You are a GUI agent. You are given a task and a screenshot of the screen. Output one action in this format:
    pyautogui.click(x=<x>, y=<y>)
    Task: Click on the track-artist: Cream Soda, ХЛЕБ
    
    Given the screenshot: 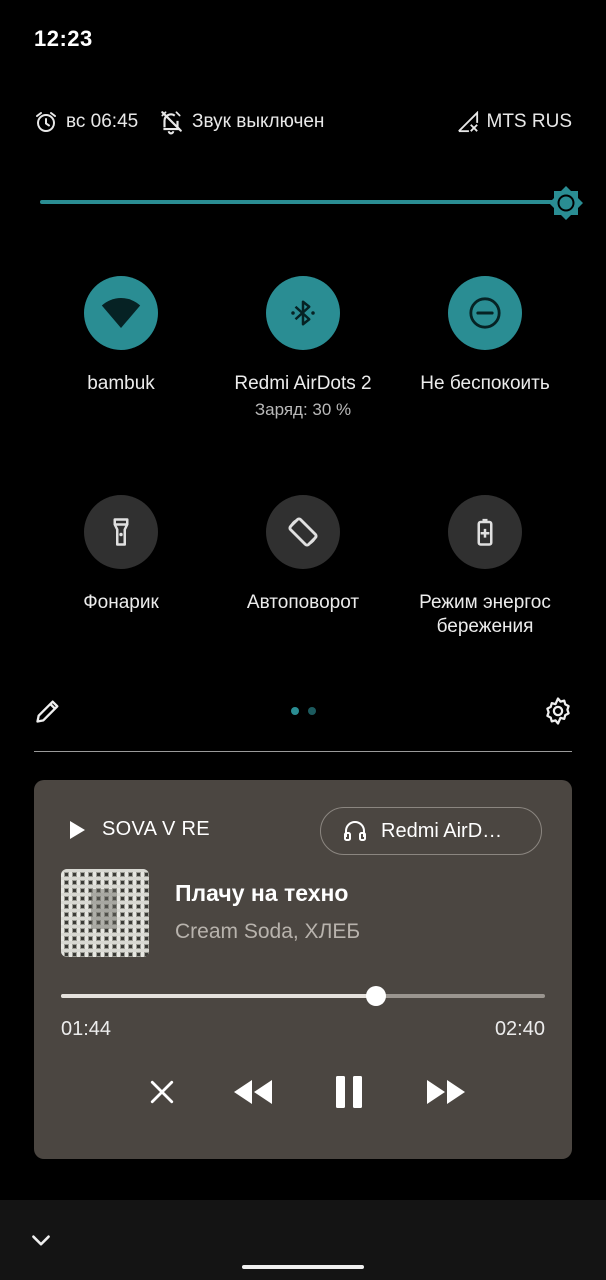 What is the action you would take?
    pyautogui.click(x=268, y=931)
    